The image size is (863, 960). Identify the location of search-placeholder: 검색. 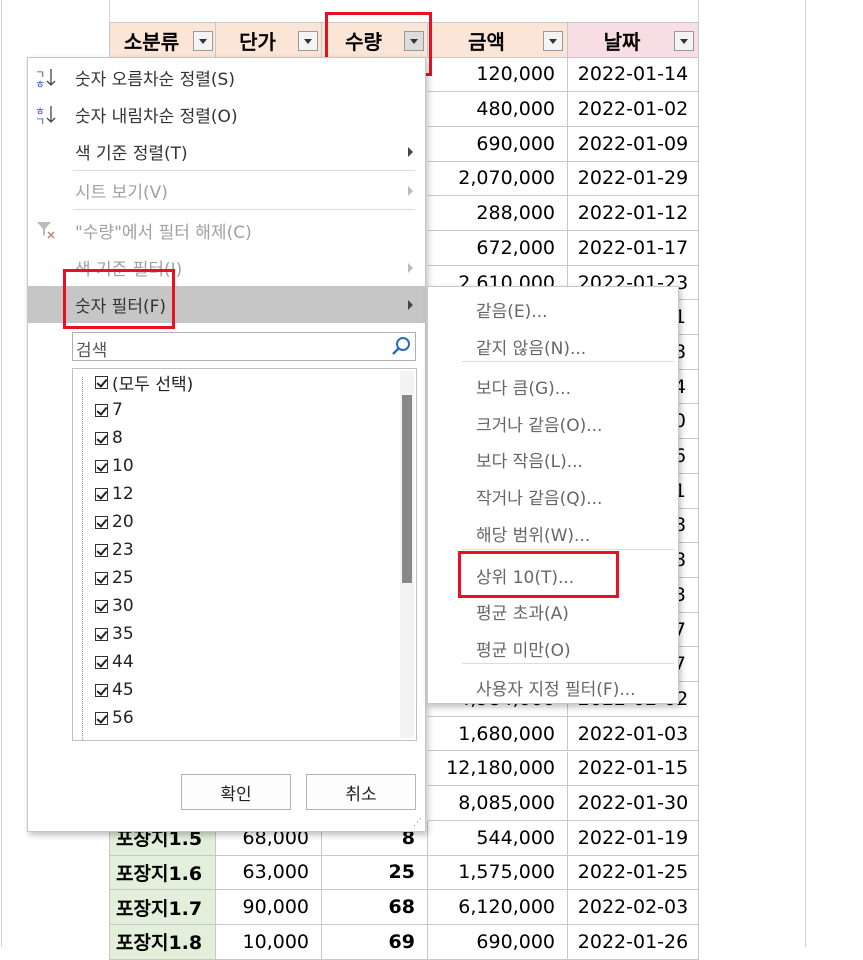
(92, 351).